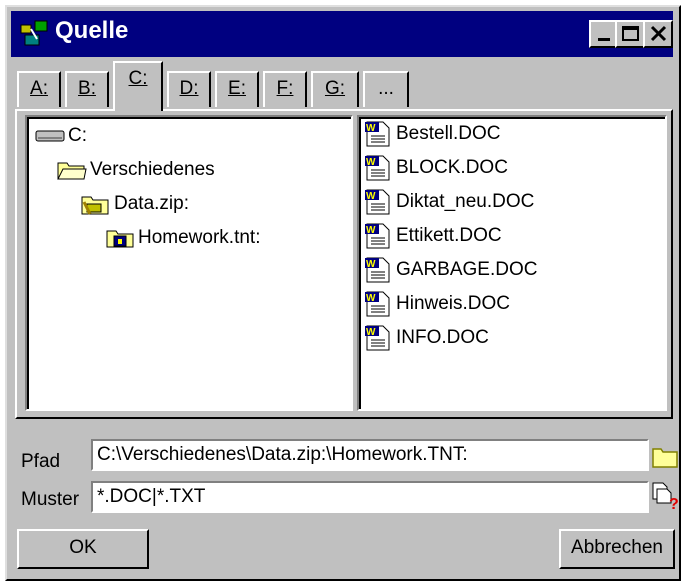 The height and width of the screenshot is (581, 684). What do you see at coordinates (120, 239) in the screenshot?
I see `archive-icon` at bounding box center [120, 239].